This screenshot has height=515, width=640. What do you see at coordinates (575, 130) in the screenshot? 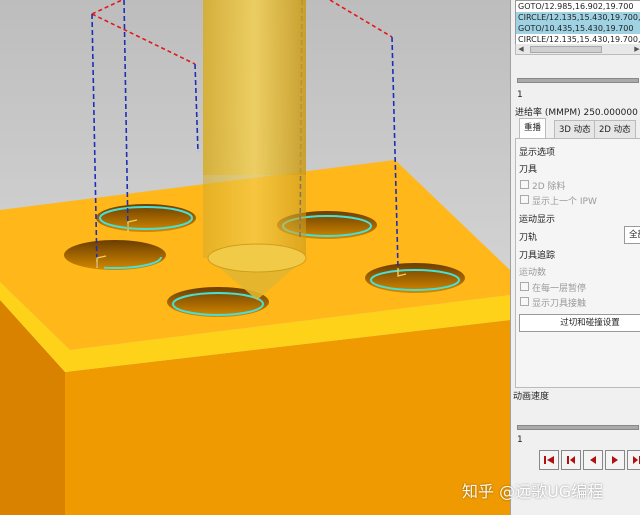
I see `tab-3d-dynamic: 3D 动态` at bounding box center [575, 130].